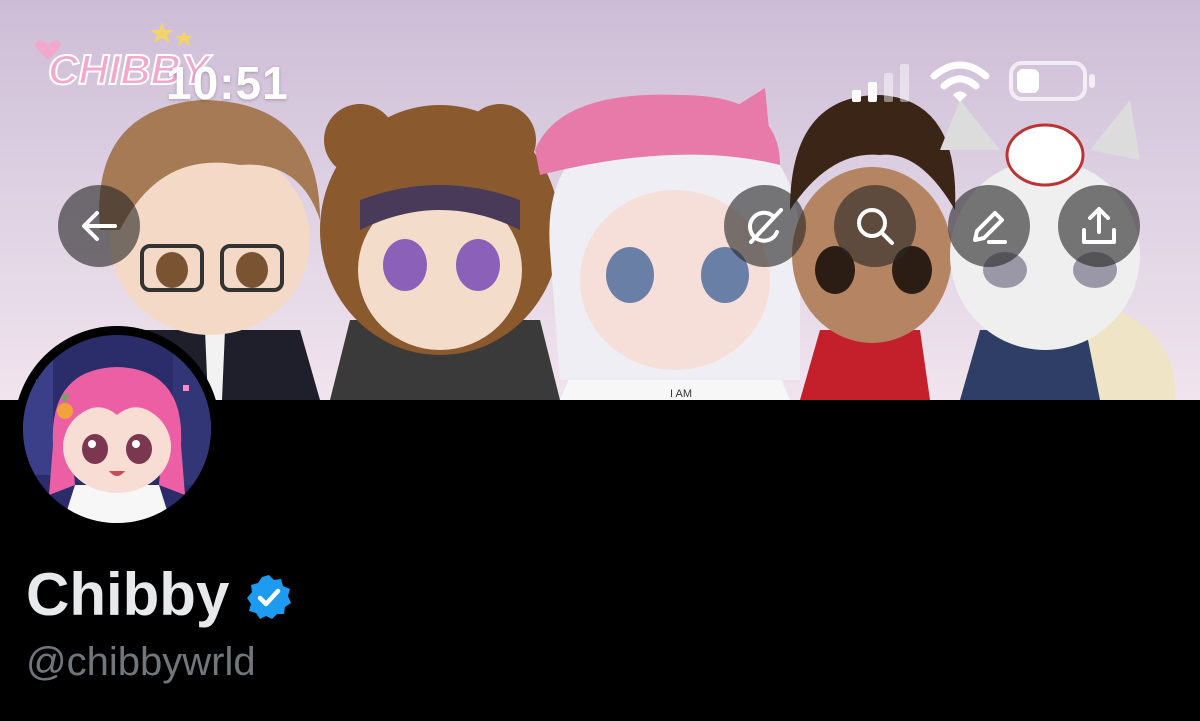  I want to click on share-icon, so click(1099, 225).